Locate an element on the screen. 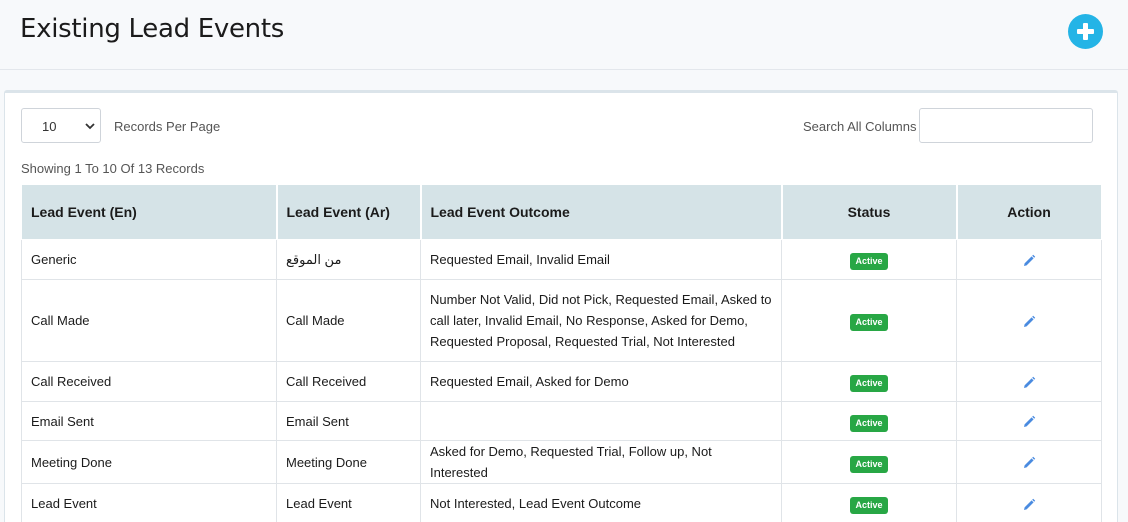 This screenshot has height=522, width=1128. chevron-down-icon is located at coordinates (90, 126).